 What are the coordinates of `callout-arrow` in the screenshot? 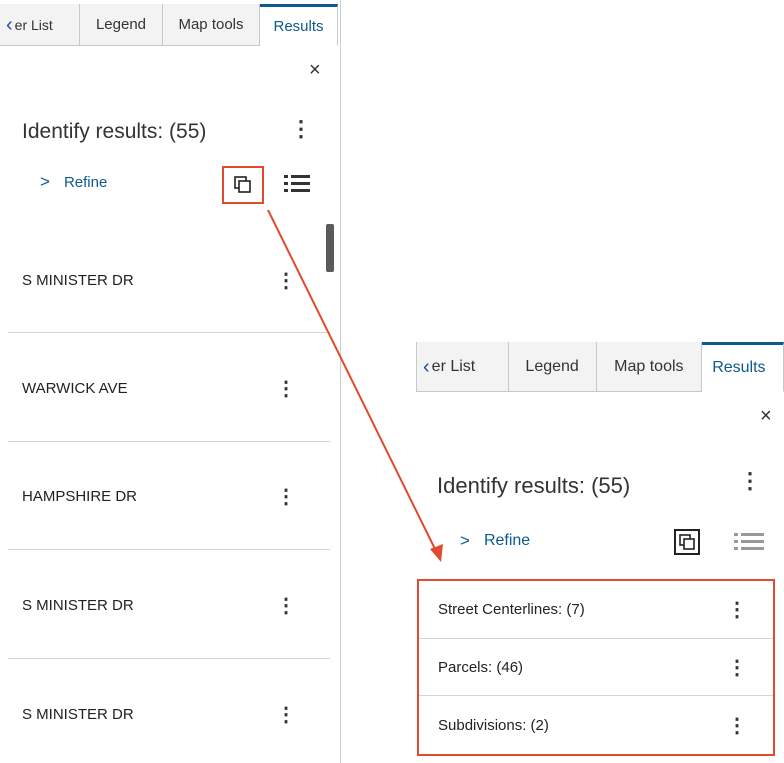 It's located at (355, 385).